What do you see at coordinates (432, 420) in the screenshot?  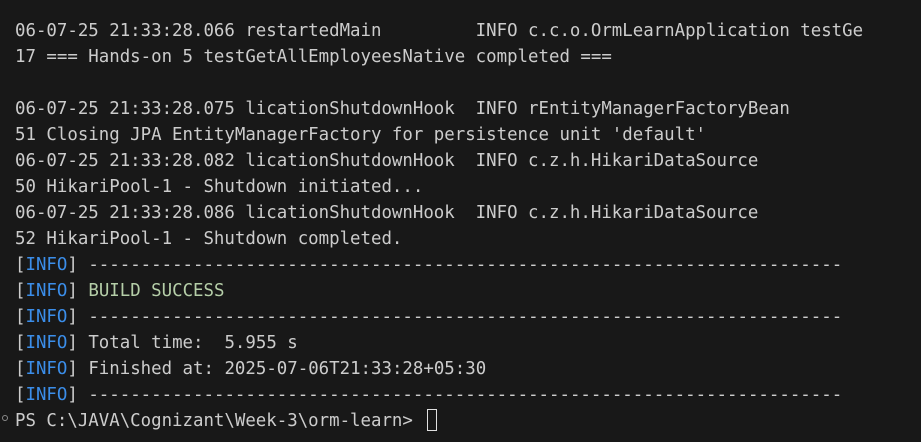 I see `text-cursor` at bounding box center [432, 420].